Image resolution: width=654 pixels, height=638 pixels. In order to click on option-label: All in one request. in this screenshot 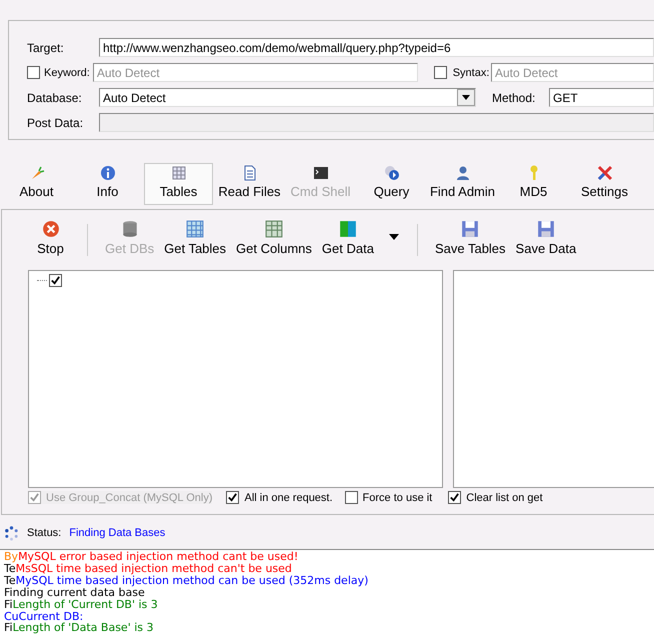, I will do `click(288, 498)`.